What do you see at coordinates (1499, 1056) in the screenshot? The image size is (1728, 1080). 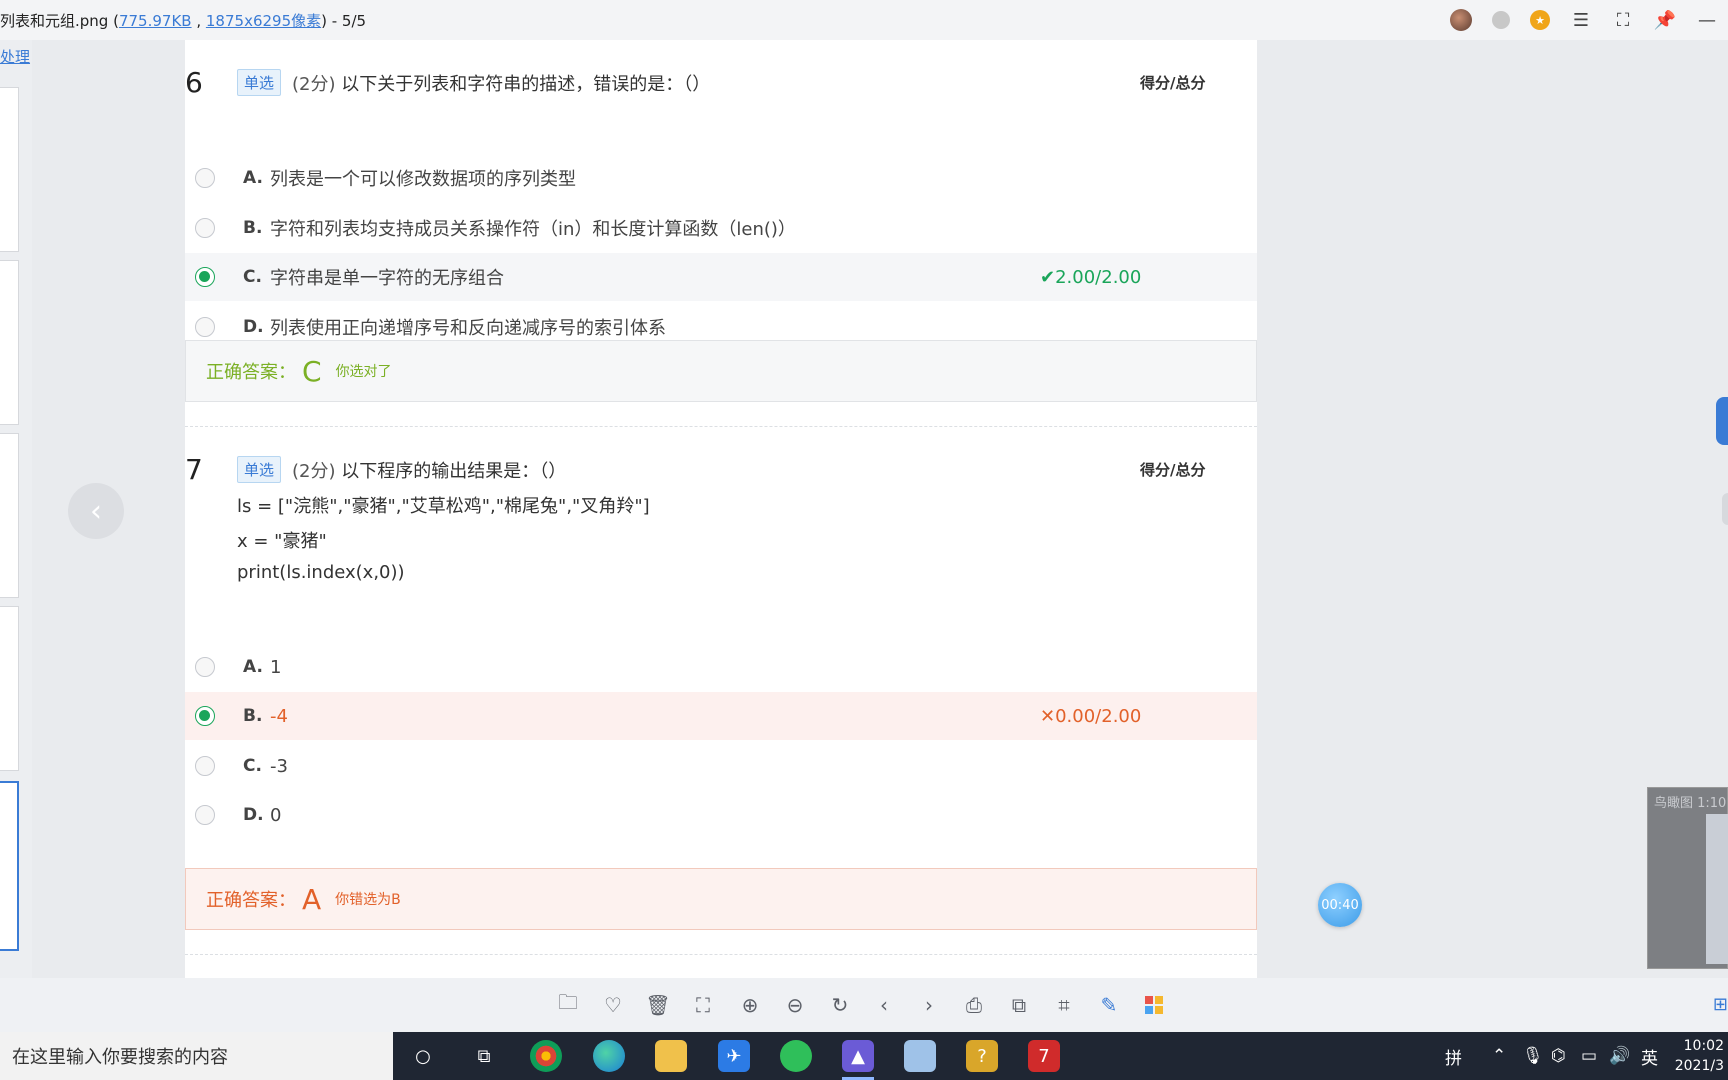 I see `tray-chevron-icon: ⌃` at bounding box center [1499, 1056].